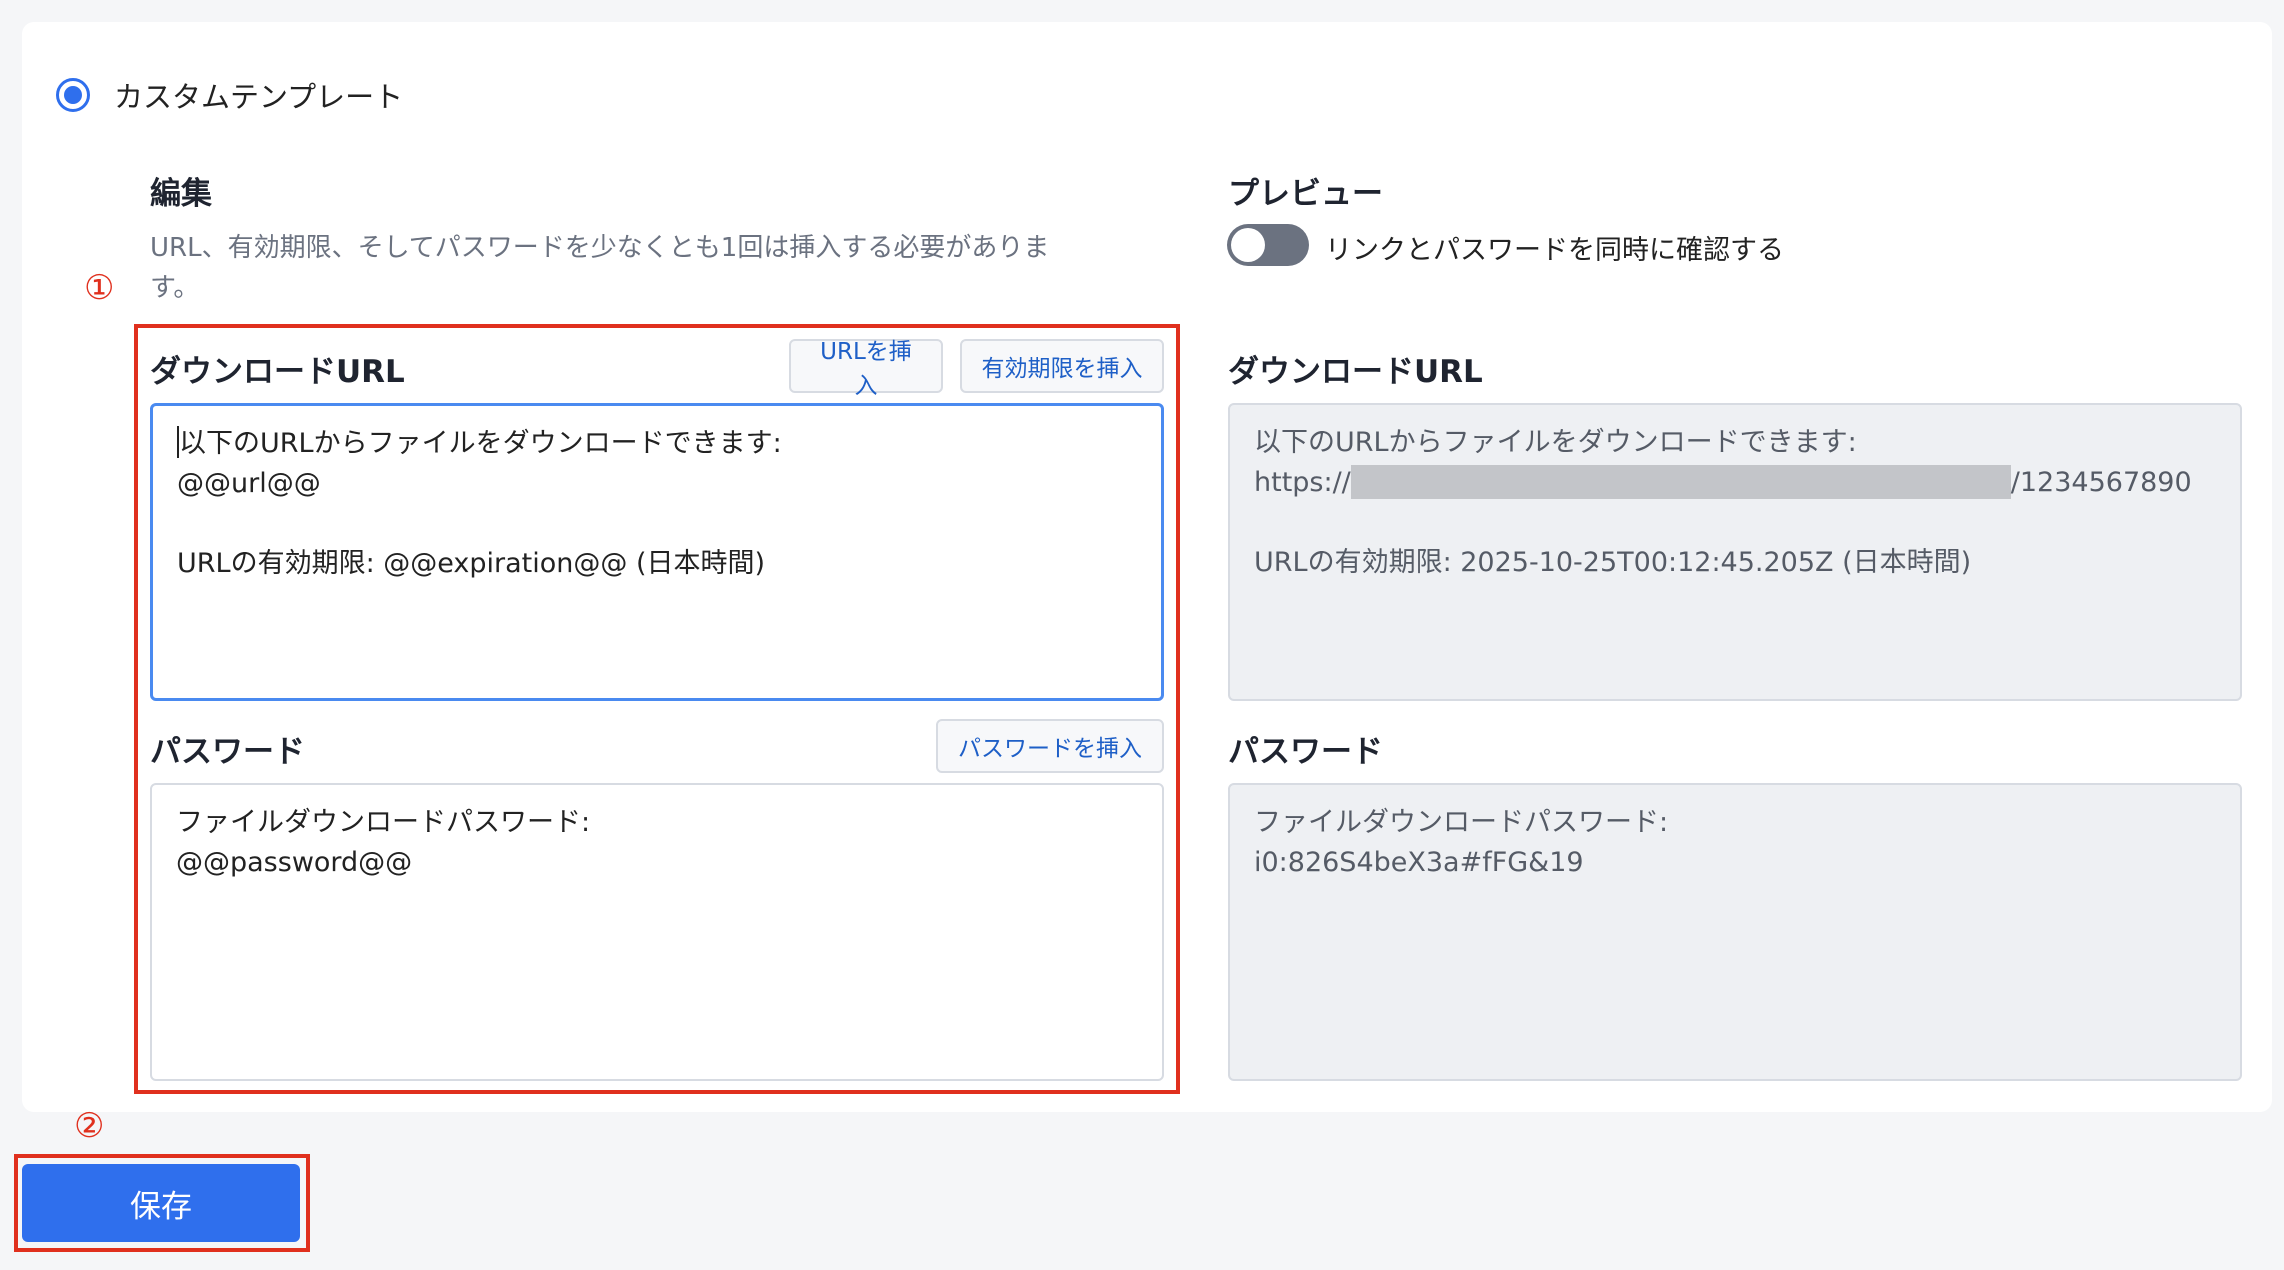 The image size is (2284, 1270). I want to click on preview-url-line-2: https:// /1234567890, so click(1735, 483).